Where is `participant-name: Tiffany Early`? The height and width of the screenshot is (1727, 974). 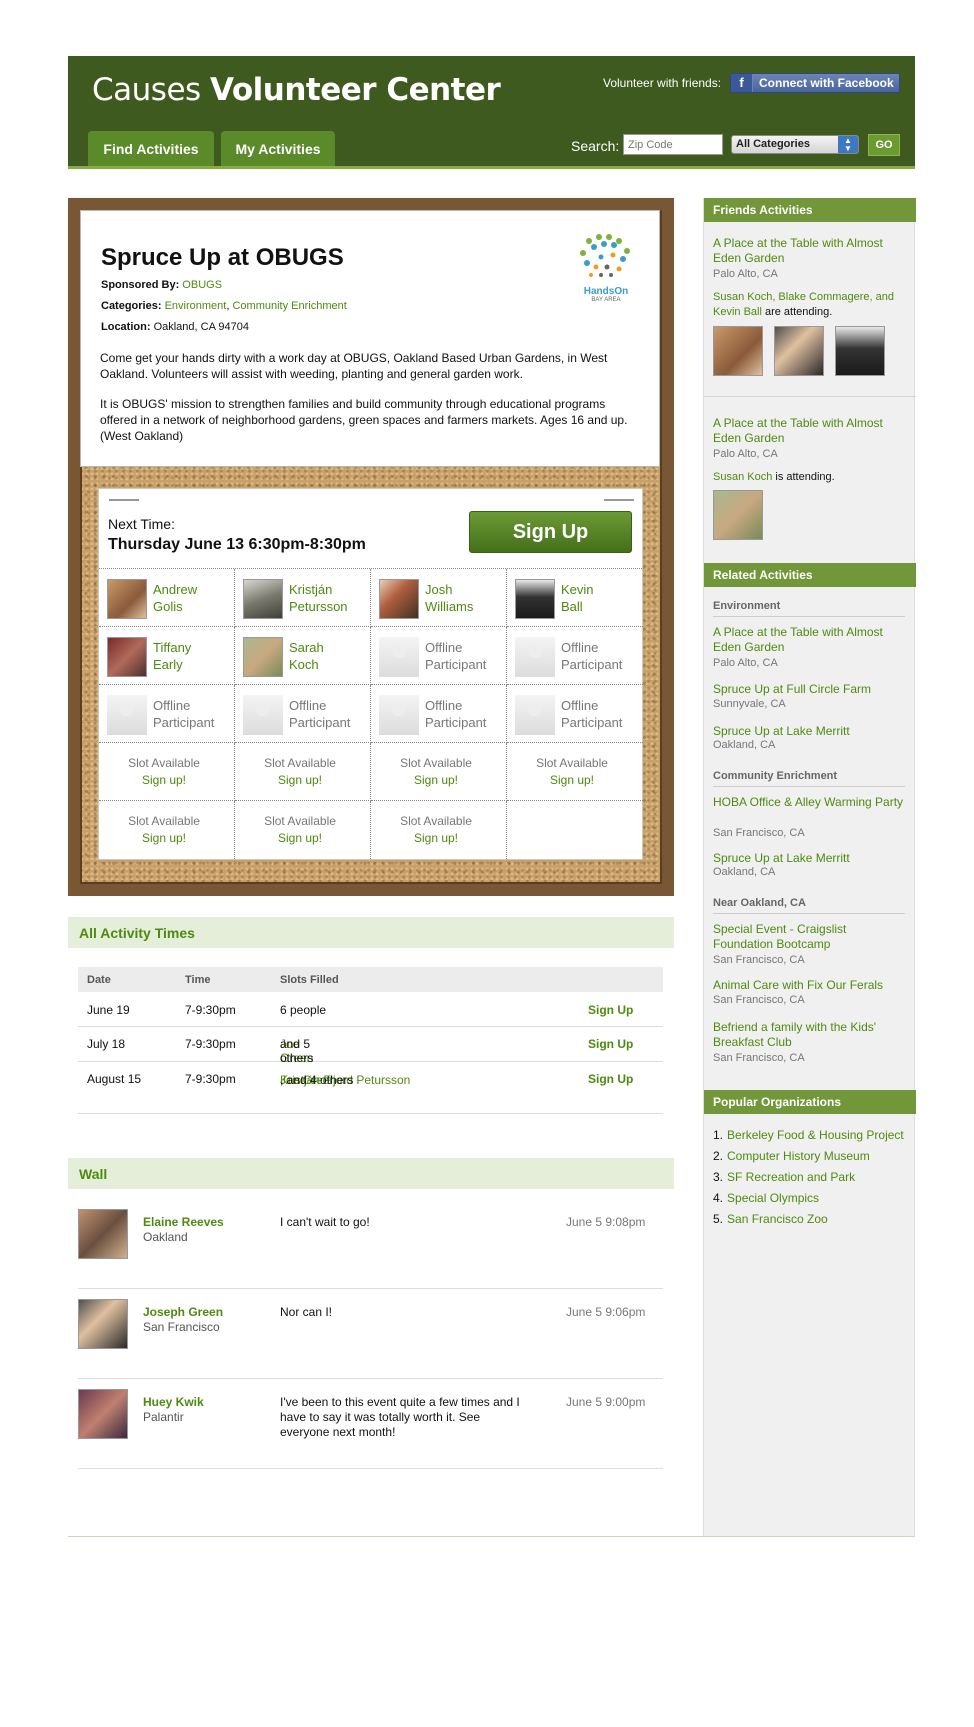 participant-name: Tiffany Early is located at coordinates (193, 656).